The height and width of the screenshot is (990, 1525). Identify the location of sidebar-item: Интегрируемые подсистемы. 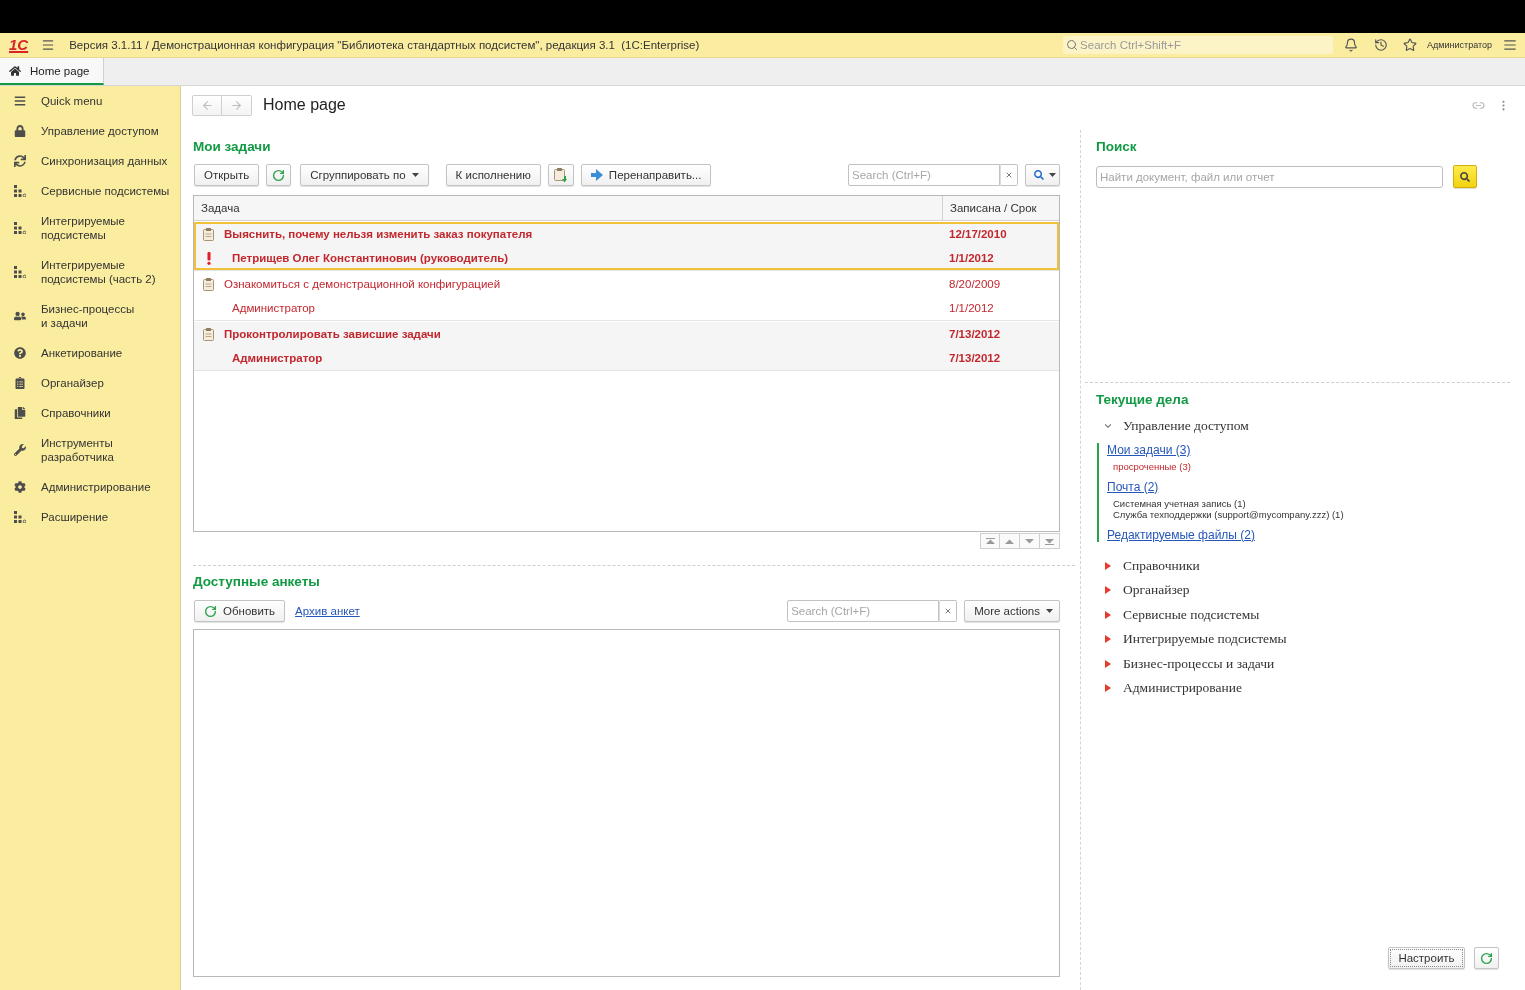
(90, 228).